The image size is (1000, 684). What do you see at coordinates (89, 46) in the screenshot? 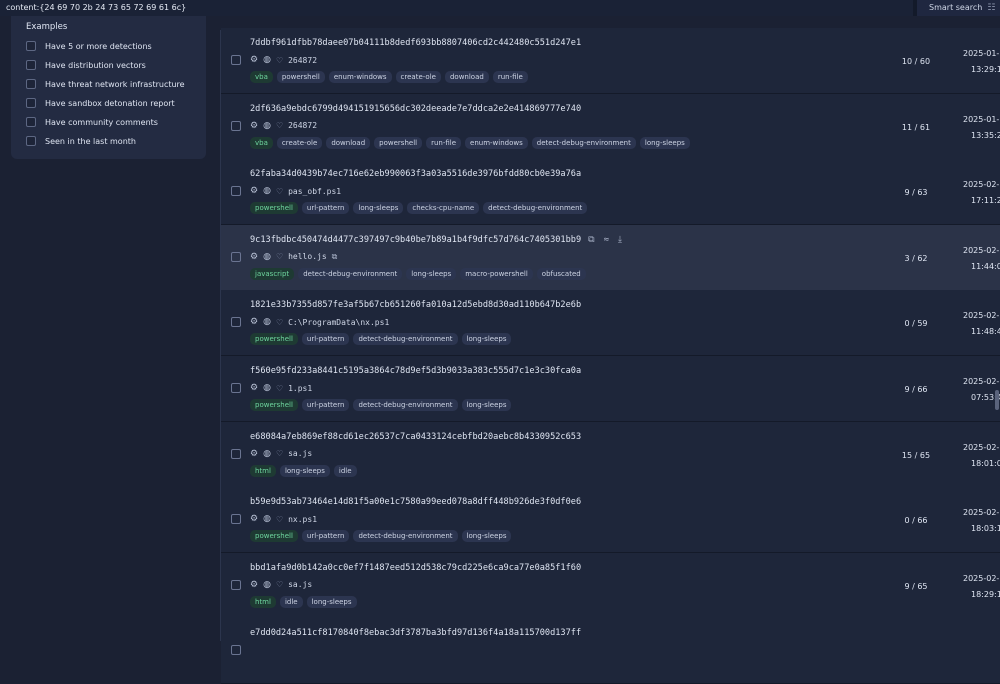
I see `example-item: Have 5 or more detections` at bounding box center [89, 46].